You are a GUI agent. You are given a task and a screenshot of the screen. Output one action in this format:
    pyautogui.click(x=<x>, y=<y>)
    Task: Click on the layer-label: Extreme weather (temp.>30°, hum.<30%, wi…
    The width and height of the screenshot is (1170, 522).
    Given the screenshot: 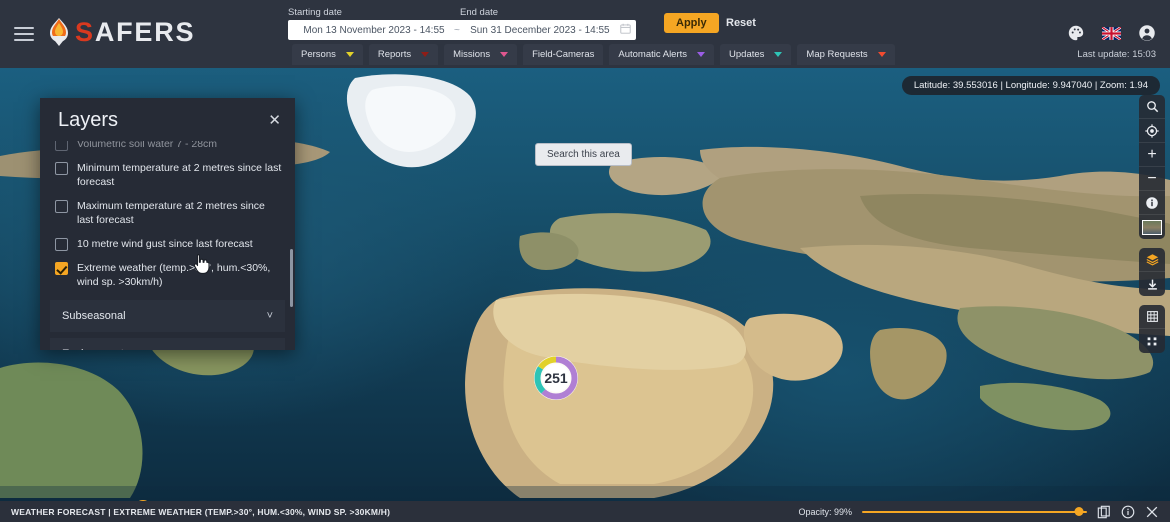 What is the action you would take?
    pyautogui.click(x=174, y=275)
    